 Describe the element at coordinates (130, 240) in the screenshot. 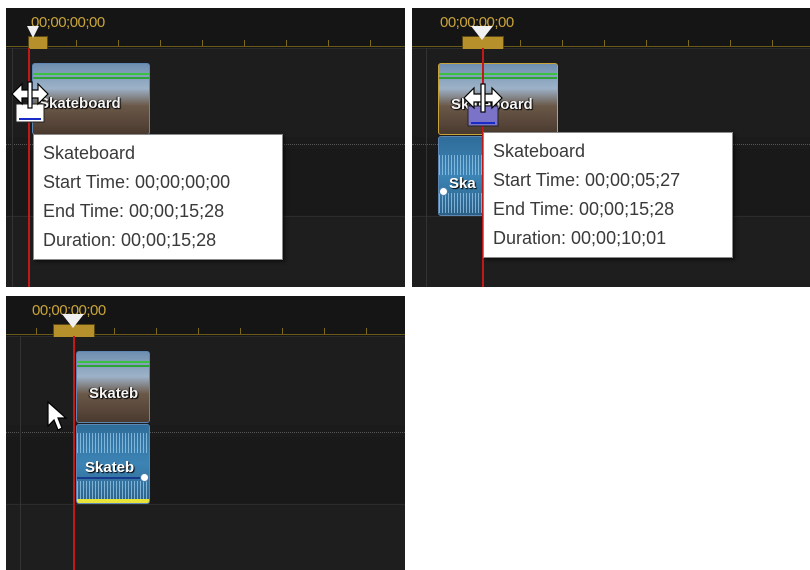

I see `tooltip-duration: Duration: 00;00;15;28` at that location.